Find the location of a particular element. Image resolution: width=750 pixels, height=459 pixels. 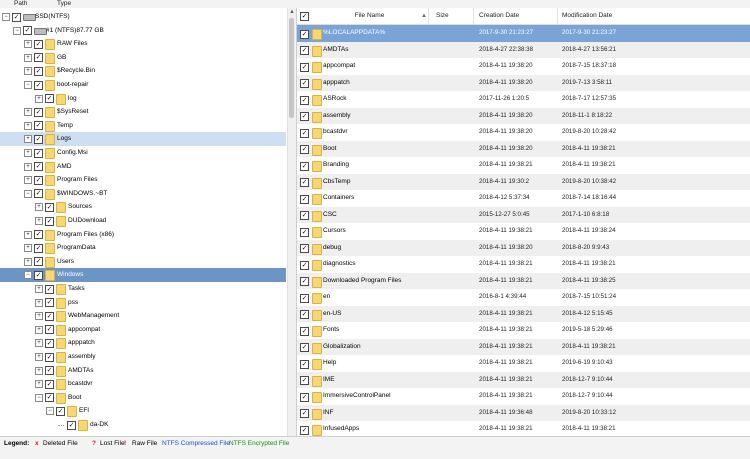

tree-item: + ✓ Config.Msi is located at coordinates (143, 153).